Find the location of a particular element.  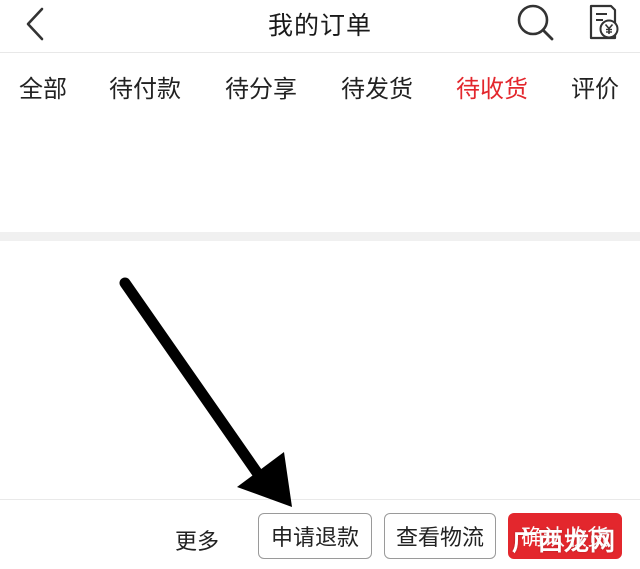

tab-pending-share: 待分享 is located at coordinates (261, 86).